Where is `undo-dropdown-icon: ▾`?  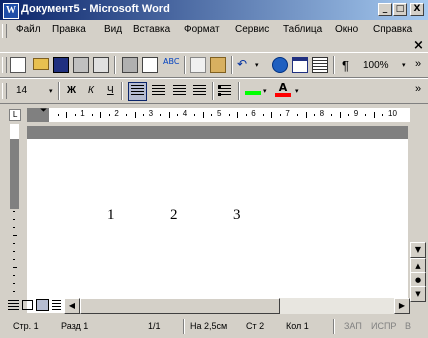 undo-dropdown-icon: ▾ is located at coordinates (257, 65).